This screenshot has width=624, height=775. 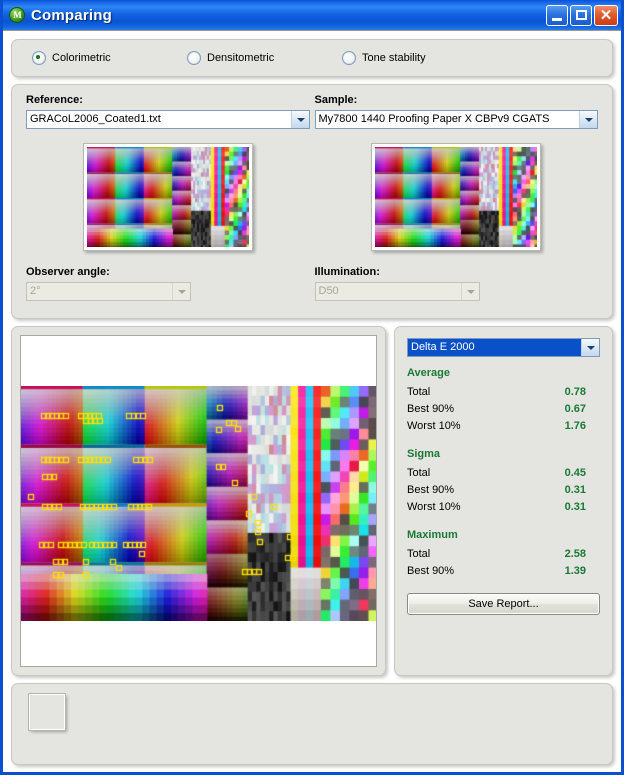 What do you see at coordinates (424, 454) in the screenshot?
I see `stat-group-sigma-title: Sigma` at bounding box center [424, 454].